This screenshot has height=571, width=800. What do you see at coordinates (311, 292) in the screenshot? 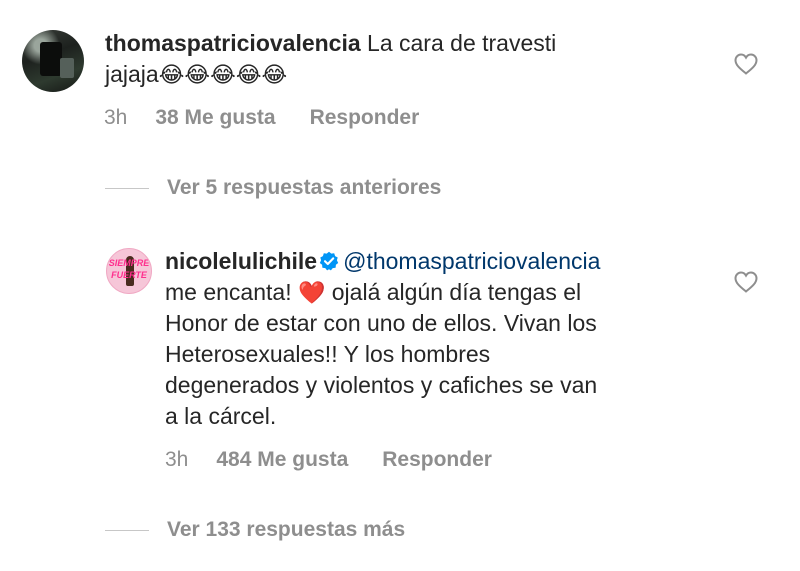
I see `red-heart-emoji: ❤️` at bounding box center [311, 292].